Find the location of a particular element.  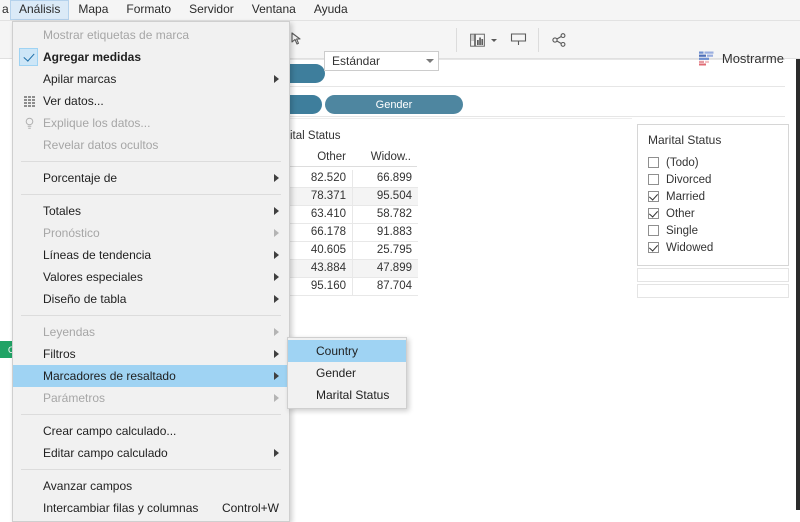

menubar-item-ventana: Ventana is located at coordinates (274, 10).